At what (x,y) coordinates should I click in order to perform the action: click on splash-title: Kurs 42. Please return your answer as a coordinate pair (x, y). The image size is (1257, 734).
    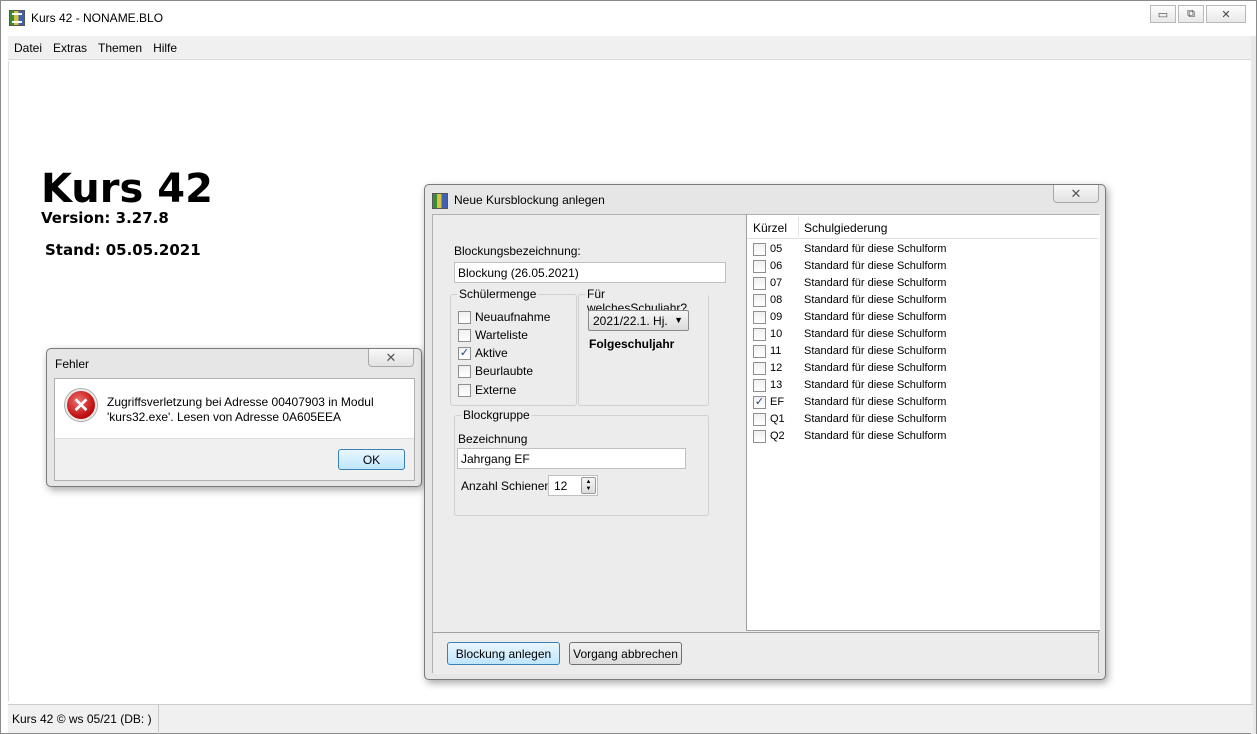
    Looking at the image, I should click on (127, 189).